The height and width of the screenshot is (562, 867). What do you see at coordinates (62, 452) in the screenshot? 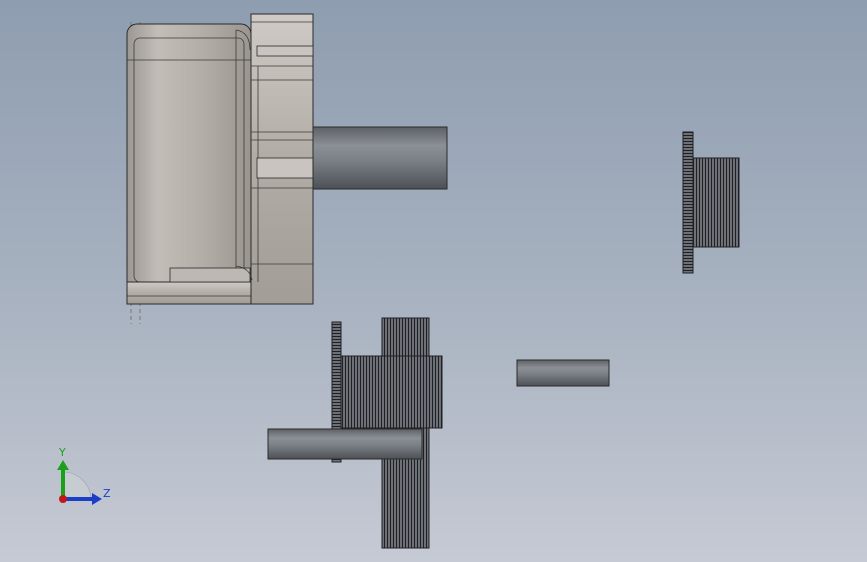
I see `y-axis-label: Y` at bounding box center [62, 452].